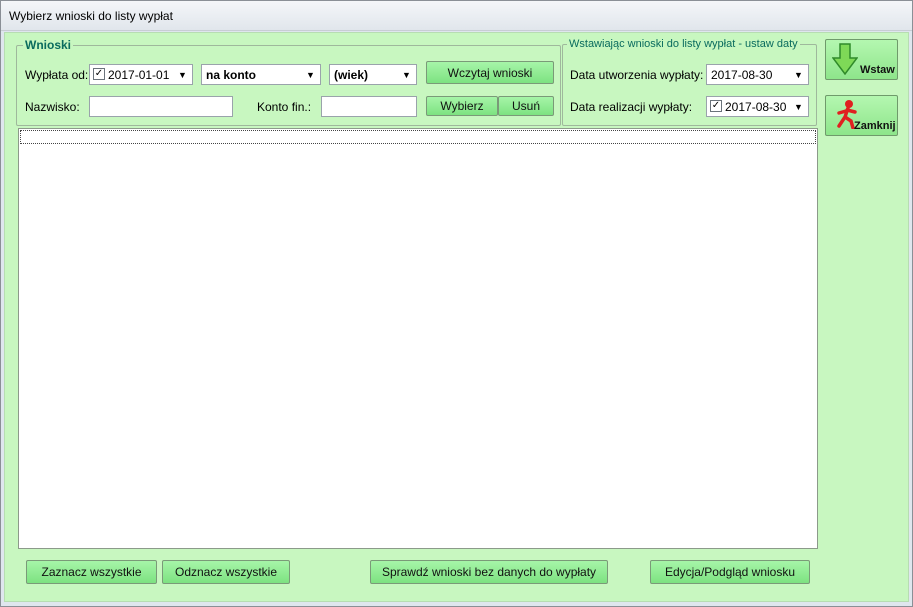  Describe the element at coordinates (231, 75) in the screenshot. I see `typ-wyplaty-value: na konto` at that location.